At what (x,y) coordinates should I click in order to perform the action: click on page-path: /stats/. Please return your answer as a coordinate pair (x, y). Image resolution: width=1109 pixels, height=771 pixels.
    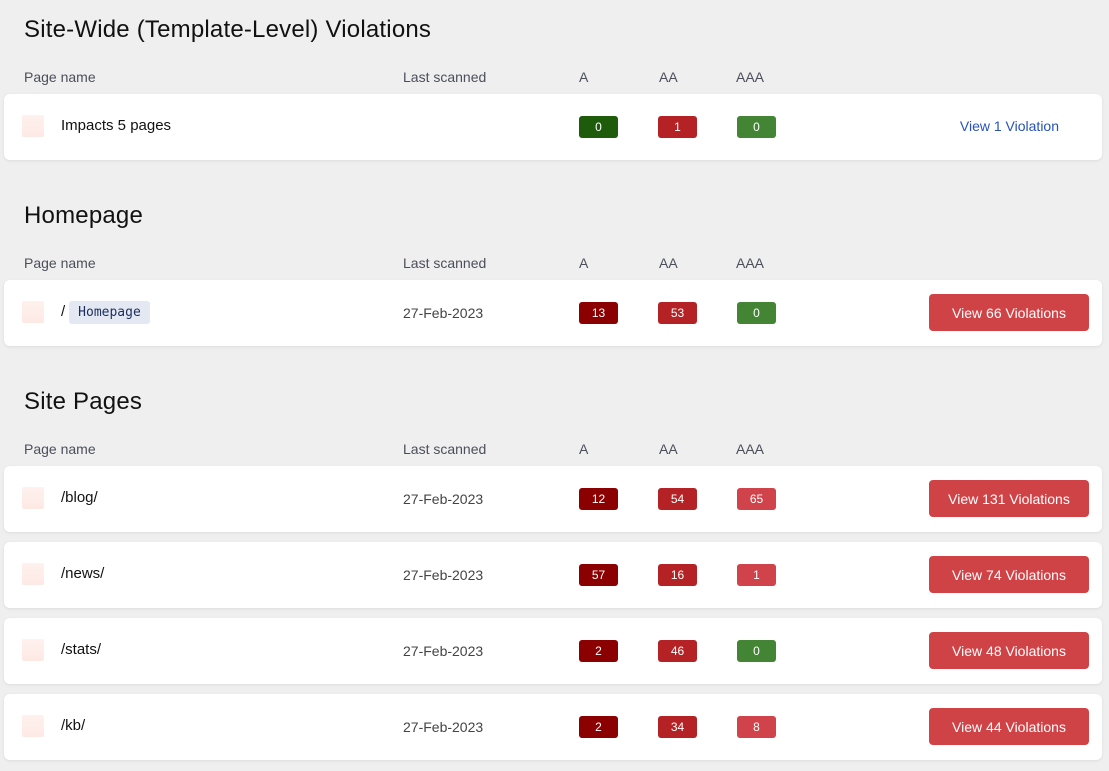
    Looking at the image, I should click on (81, 649).